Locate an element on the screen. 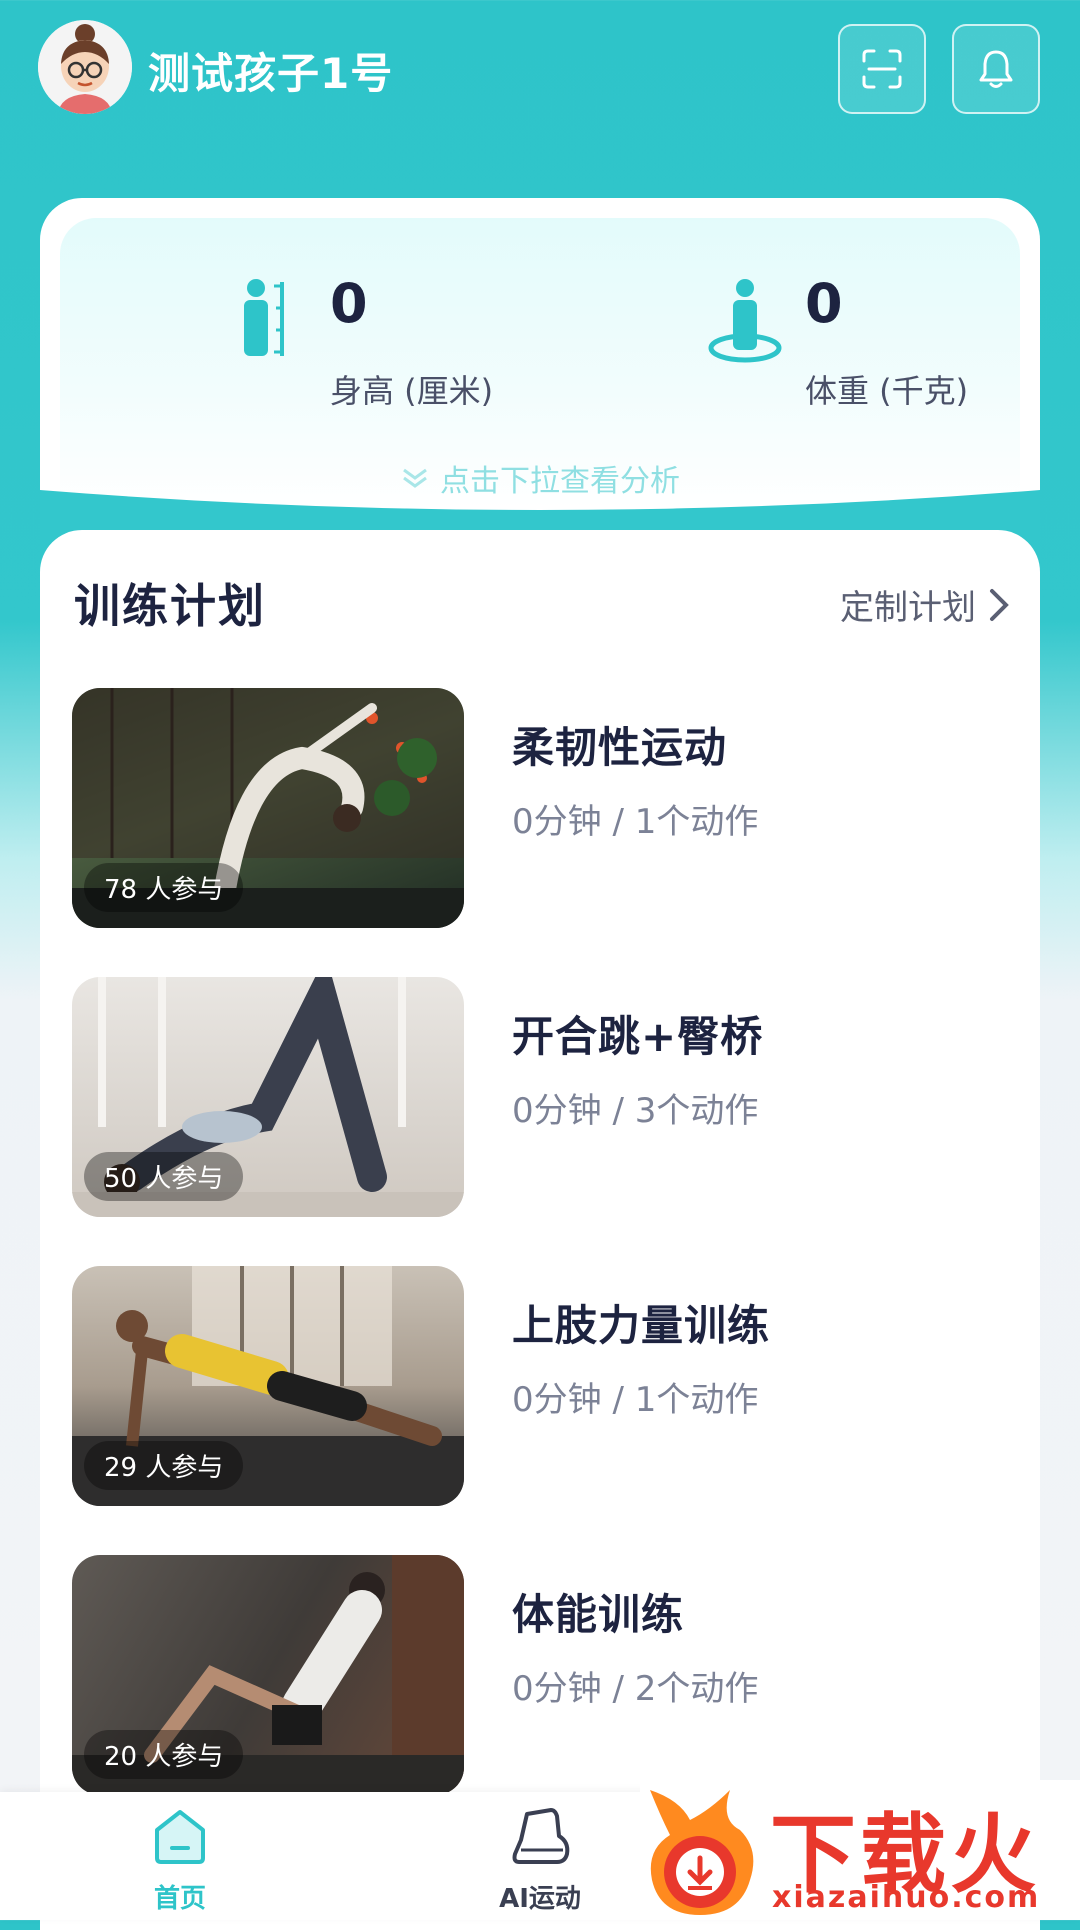 The height and width of the screenshot is (1930, 1080). body-stats-panel: 0 身高 (厘米) 0 体重 (千克) 点击下拉查看分析 is located at coordinates (540, 363).